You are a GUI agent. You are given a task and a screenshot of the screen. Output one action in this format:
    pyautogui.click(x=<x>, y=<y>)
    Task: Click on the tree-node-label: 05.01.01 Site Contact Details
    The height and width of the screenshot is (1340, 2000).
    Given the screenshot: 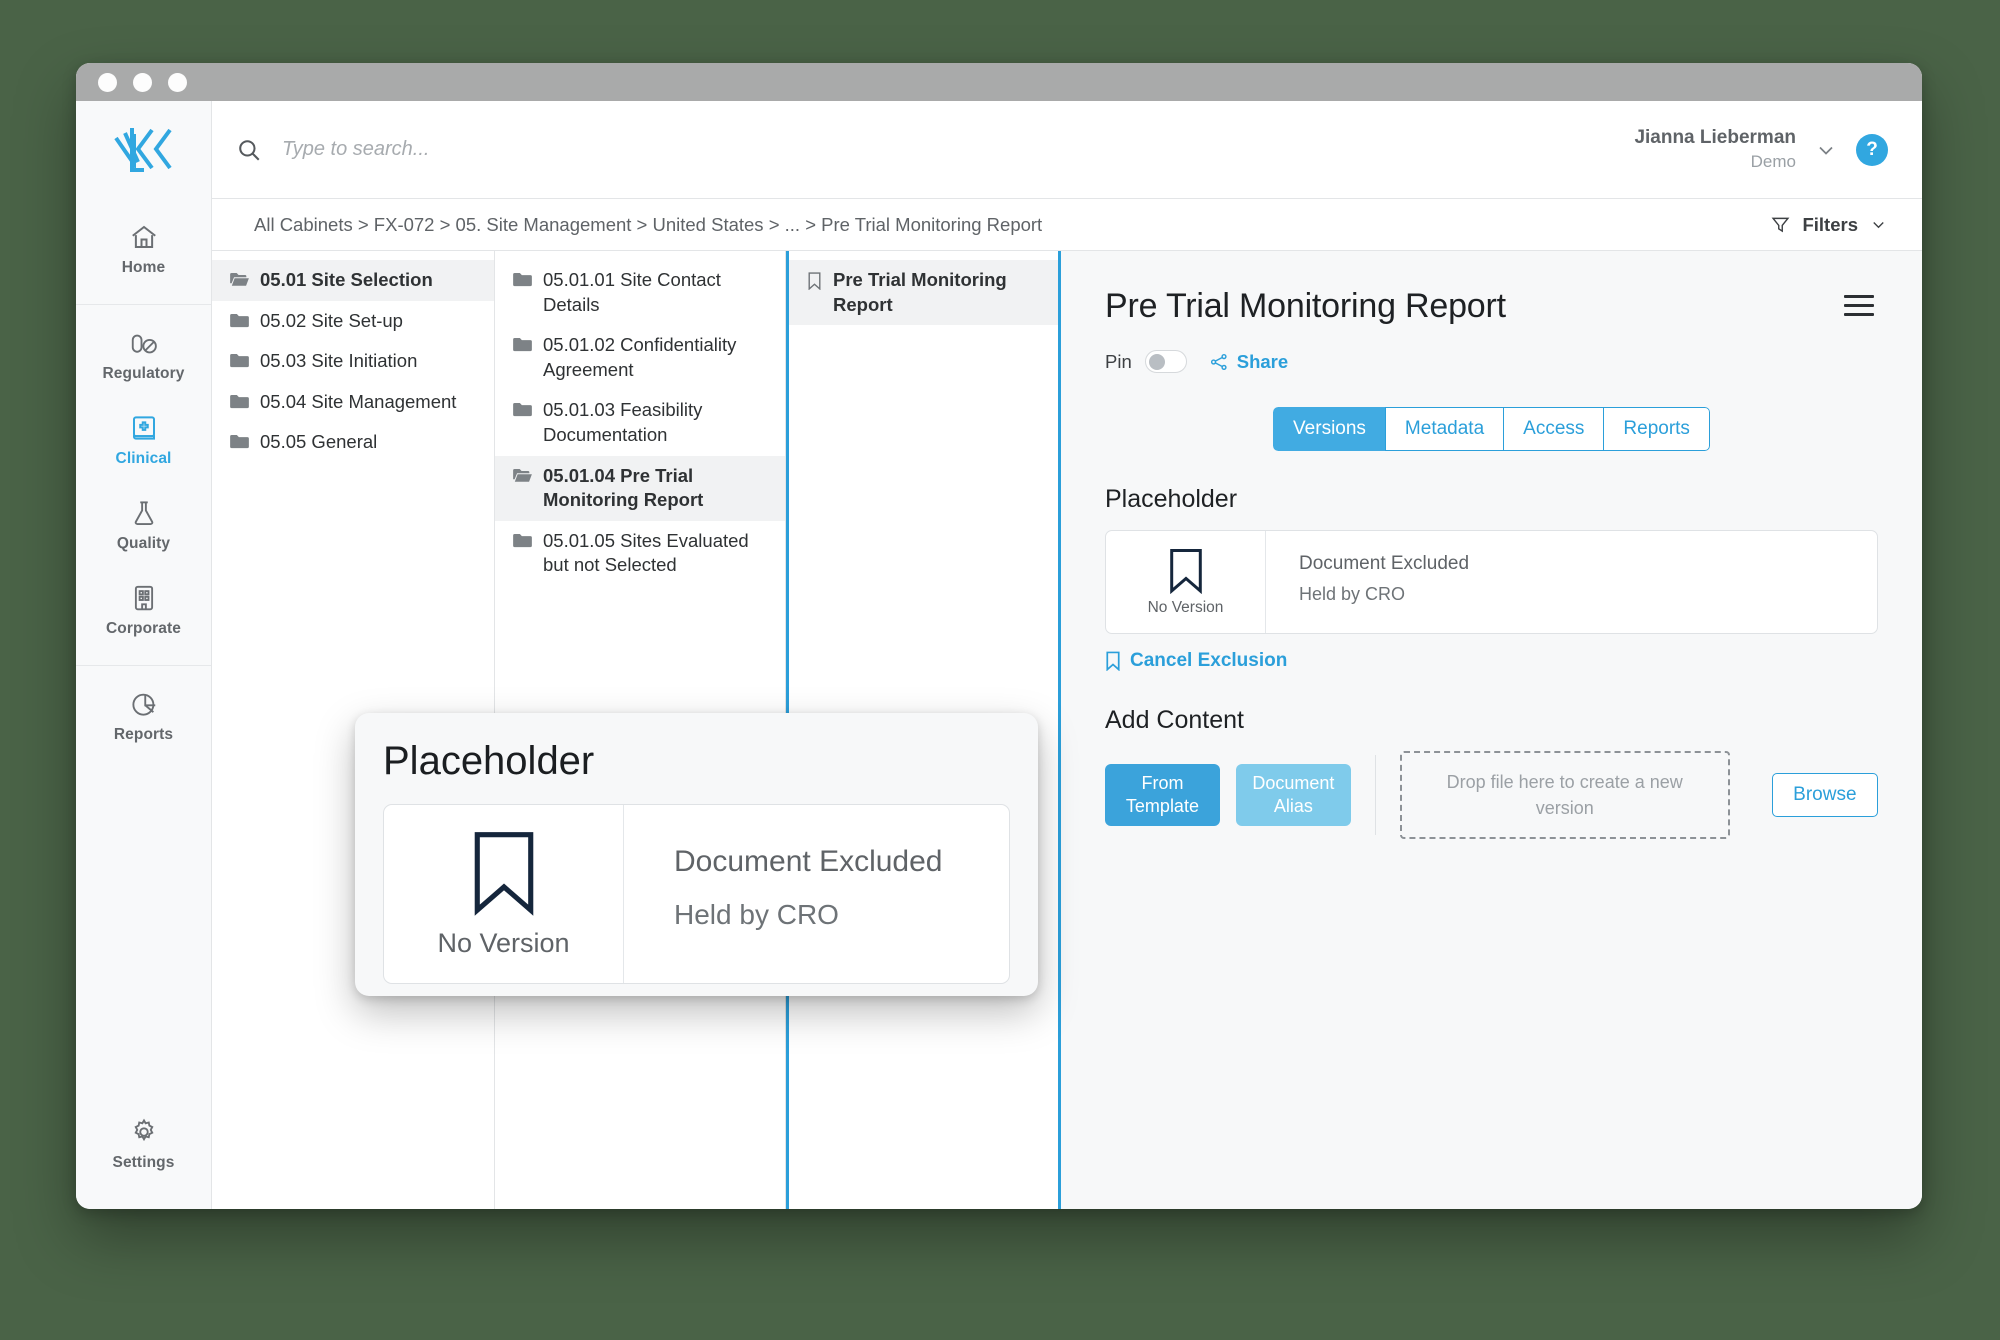 What is the action you would take?
    pyautogui.click(x=632, y=292)
    